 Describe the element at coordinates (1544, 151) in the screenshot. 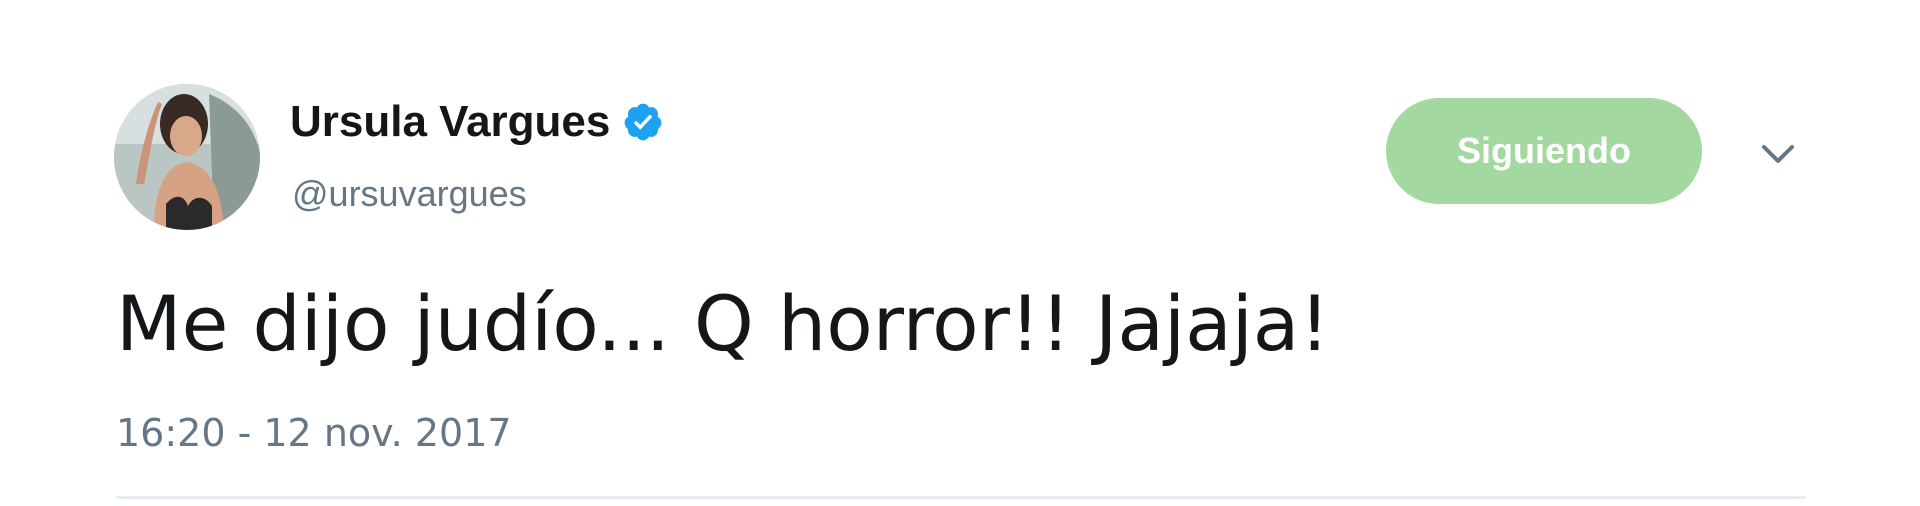

I see `following-button: Siguiendo` at that location.